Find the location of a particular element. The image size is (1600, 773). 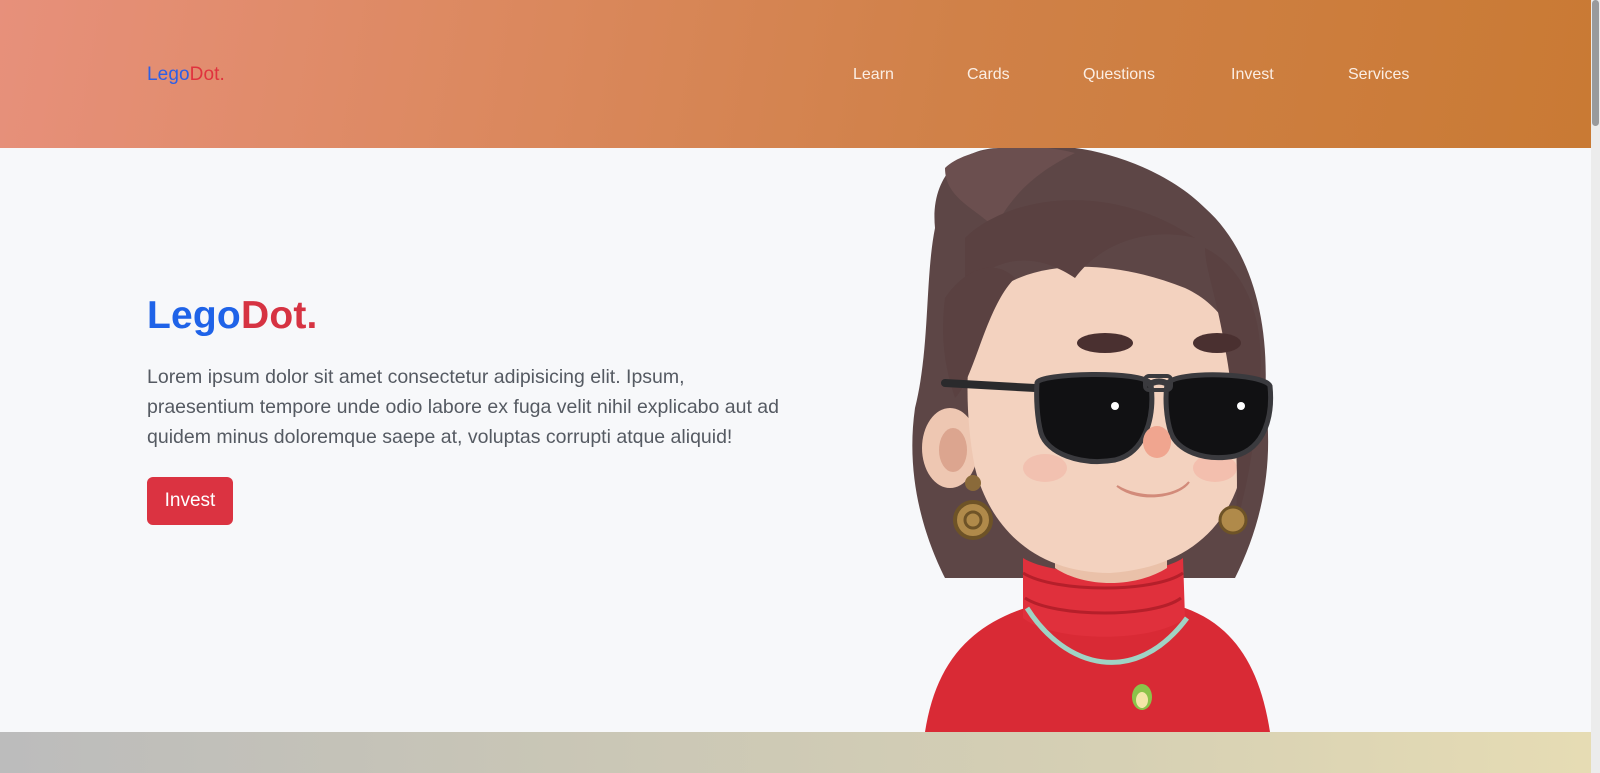

invest-button: Invest is located at coordinates (190, 501).